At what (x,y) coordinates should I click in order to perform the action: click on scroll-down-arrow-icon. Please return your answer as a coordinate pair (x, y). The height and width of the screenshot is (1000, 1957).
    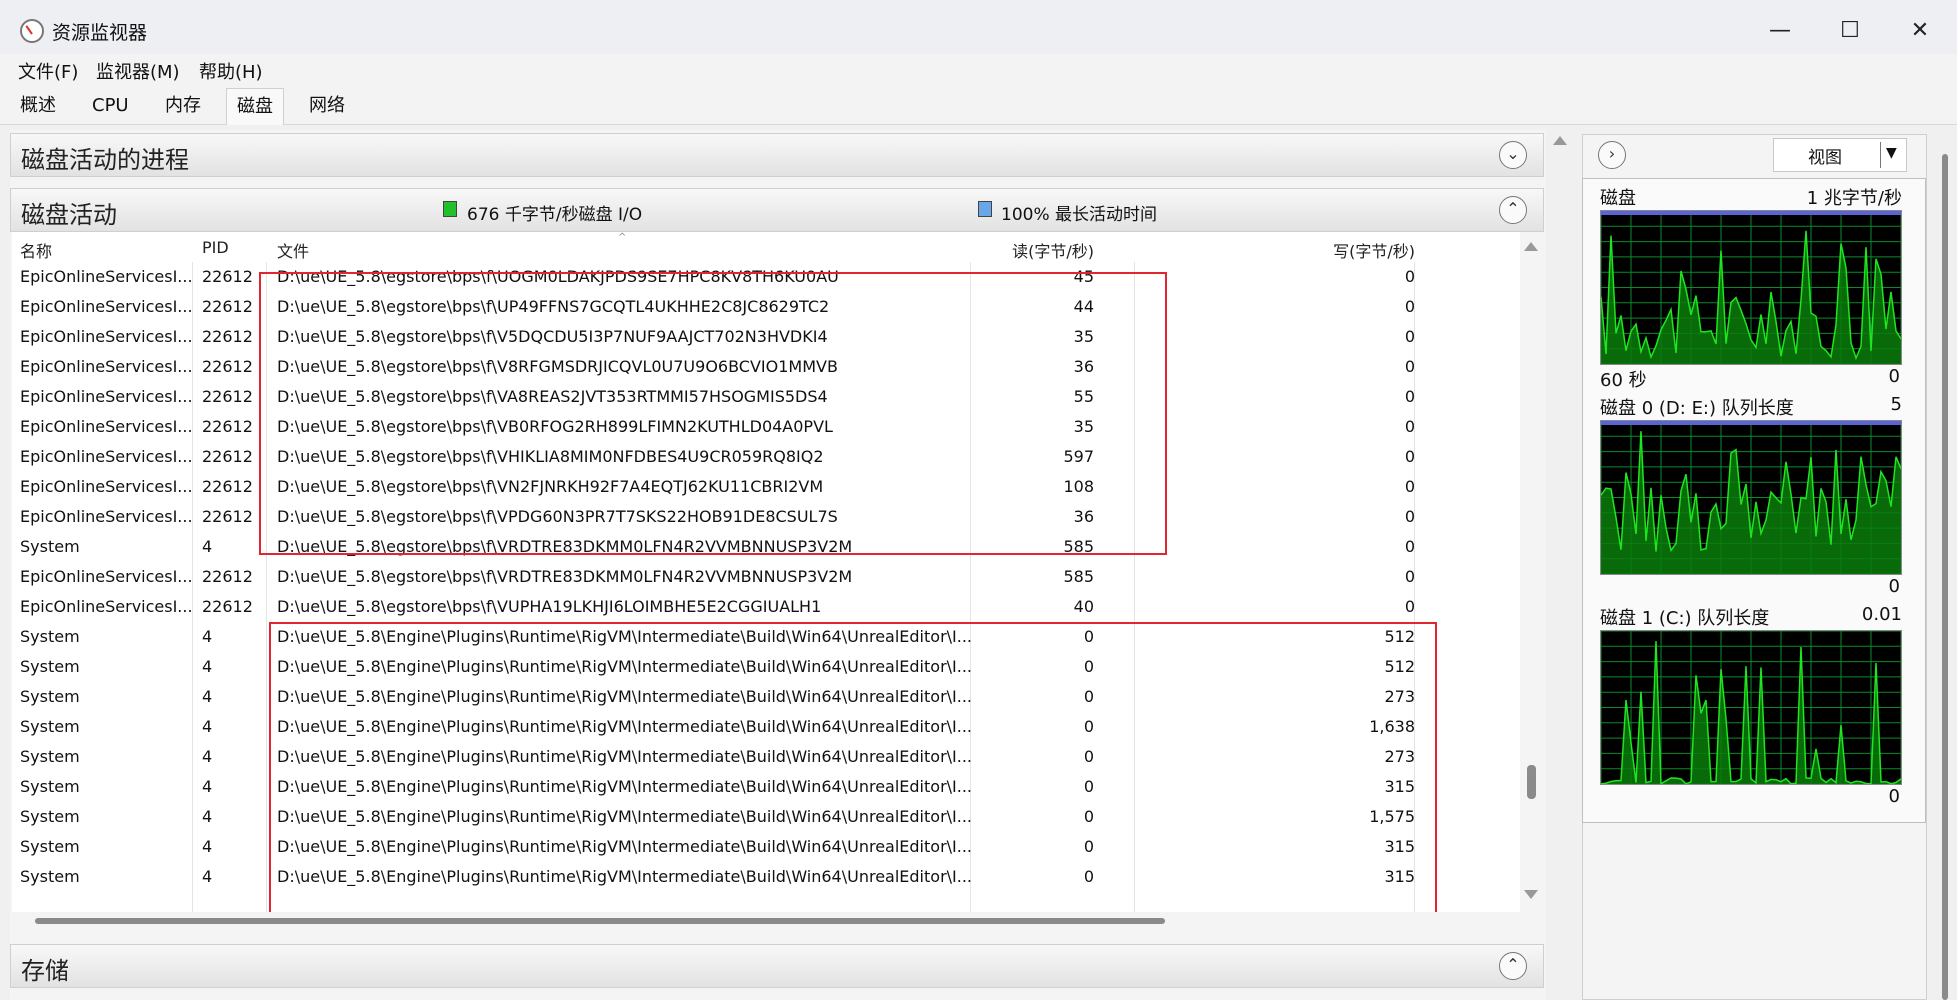
    Looking at the image, I should click on (1531, 894).